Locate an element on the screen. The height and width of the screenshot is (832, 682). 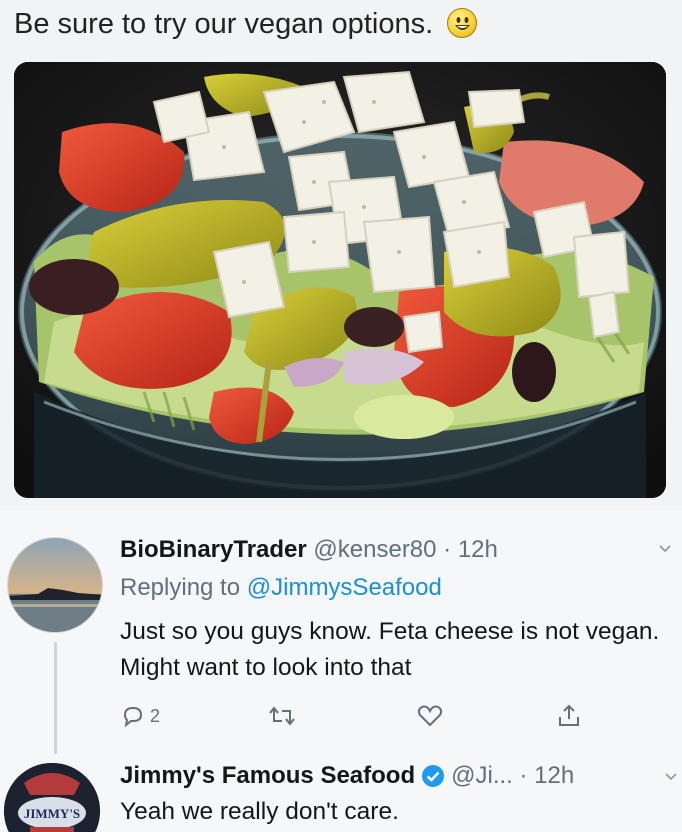
reply-count: 2 is located at coordinates (155, 715).